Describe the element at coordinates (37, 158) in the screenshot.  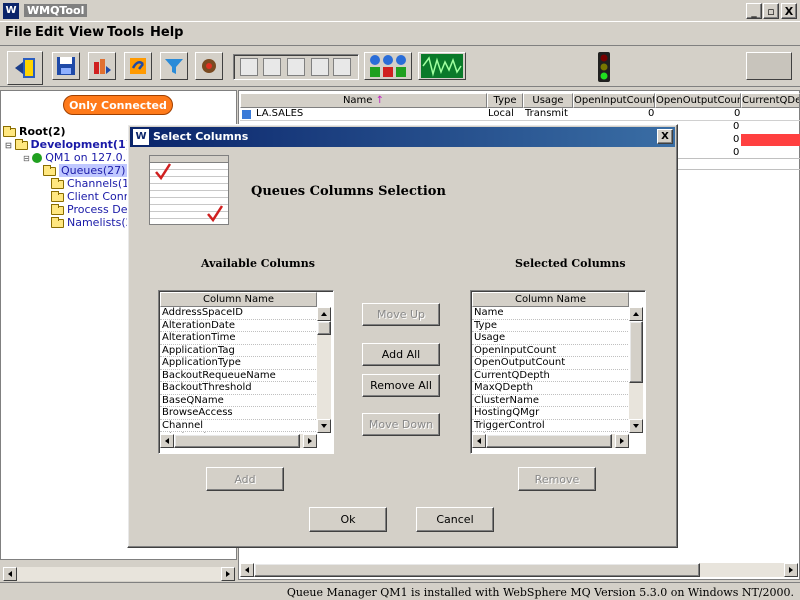
I see `queue-manager-icon` at that location.